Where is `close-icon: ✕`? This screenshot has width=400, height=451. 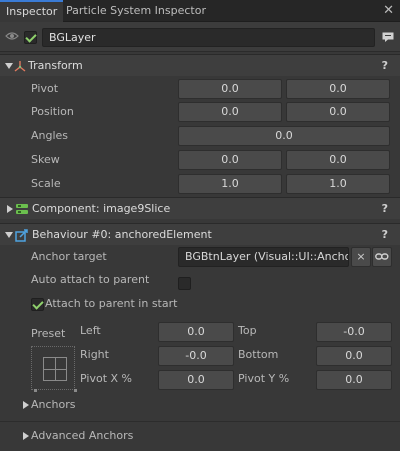
close-icon: ✕ is located at coordinates (388, 11).